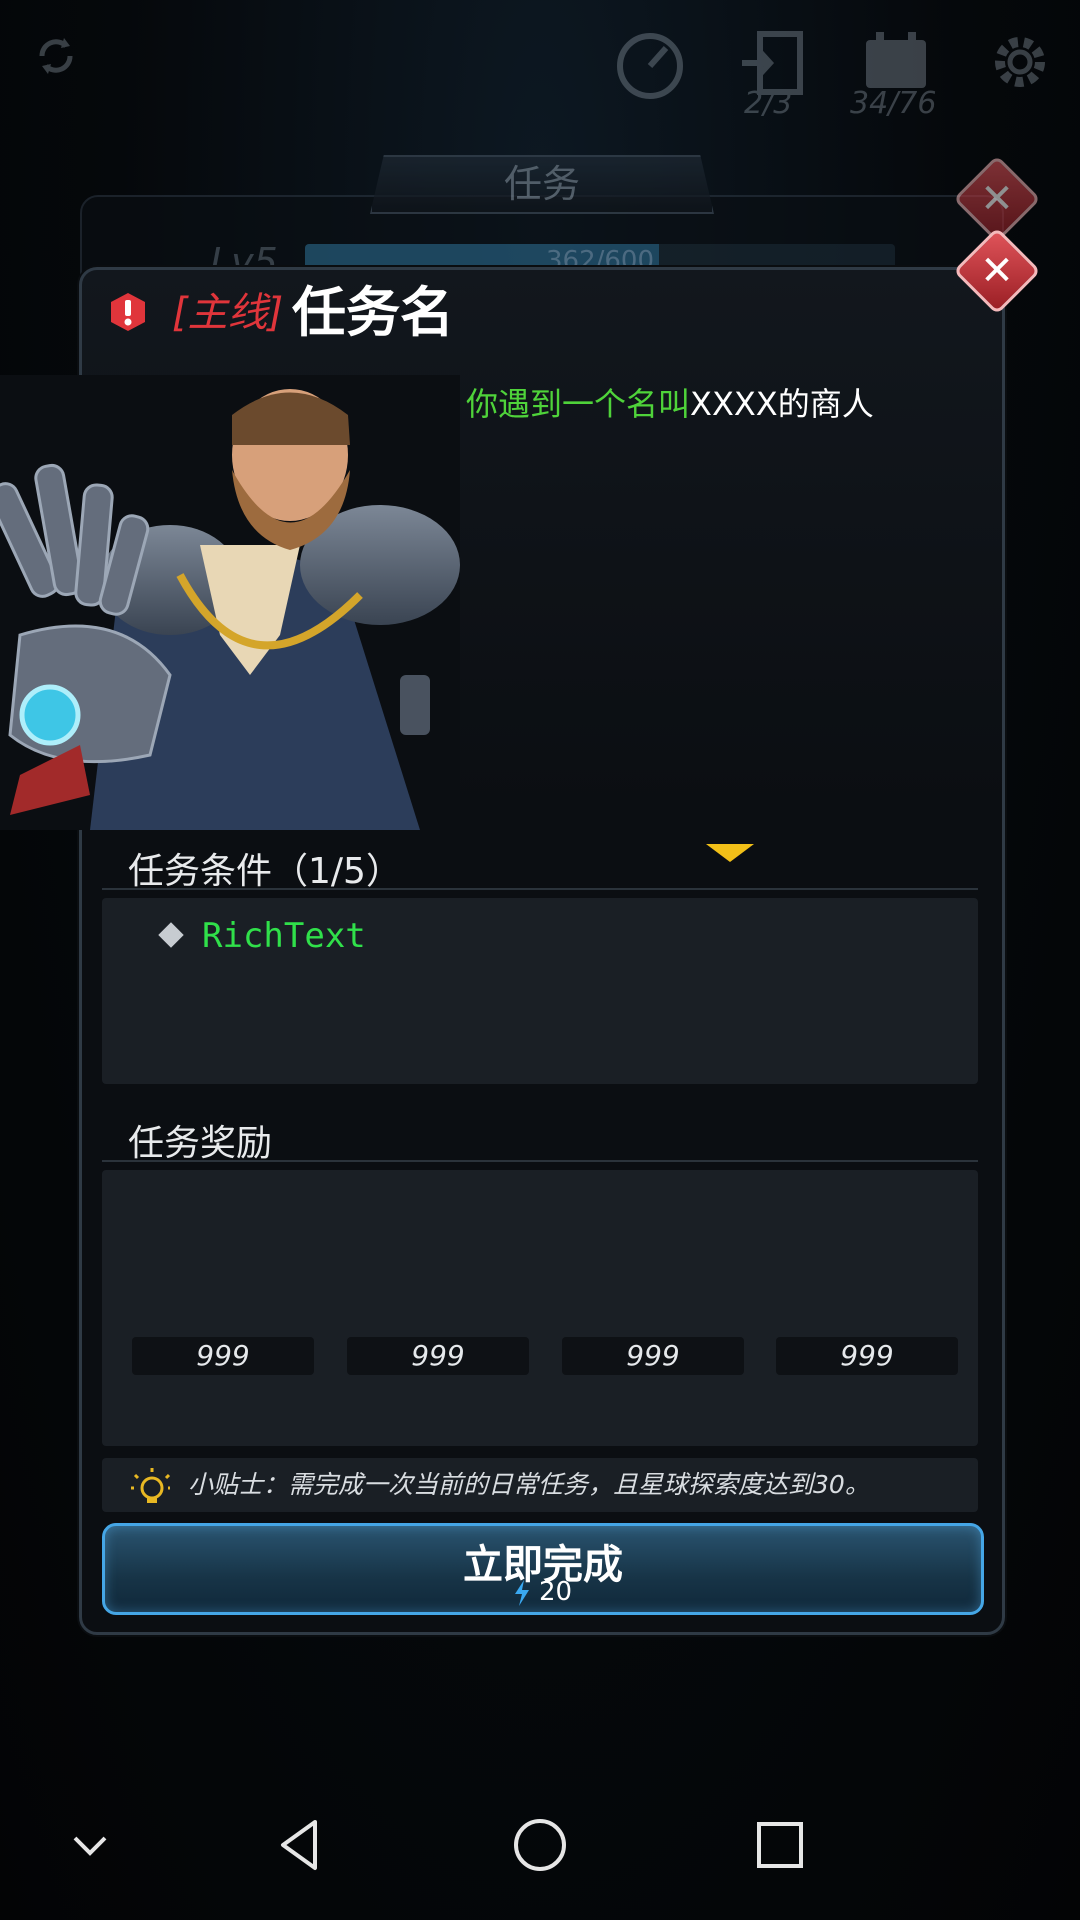 The height and width of the screenshot is (1920, 1080). Describe the element at coordinates (128, 312) in the screenshot. I see `alert-icon` at that location.